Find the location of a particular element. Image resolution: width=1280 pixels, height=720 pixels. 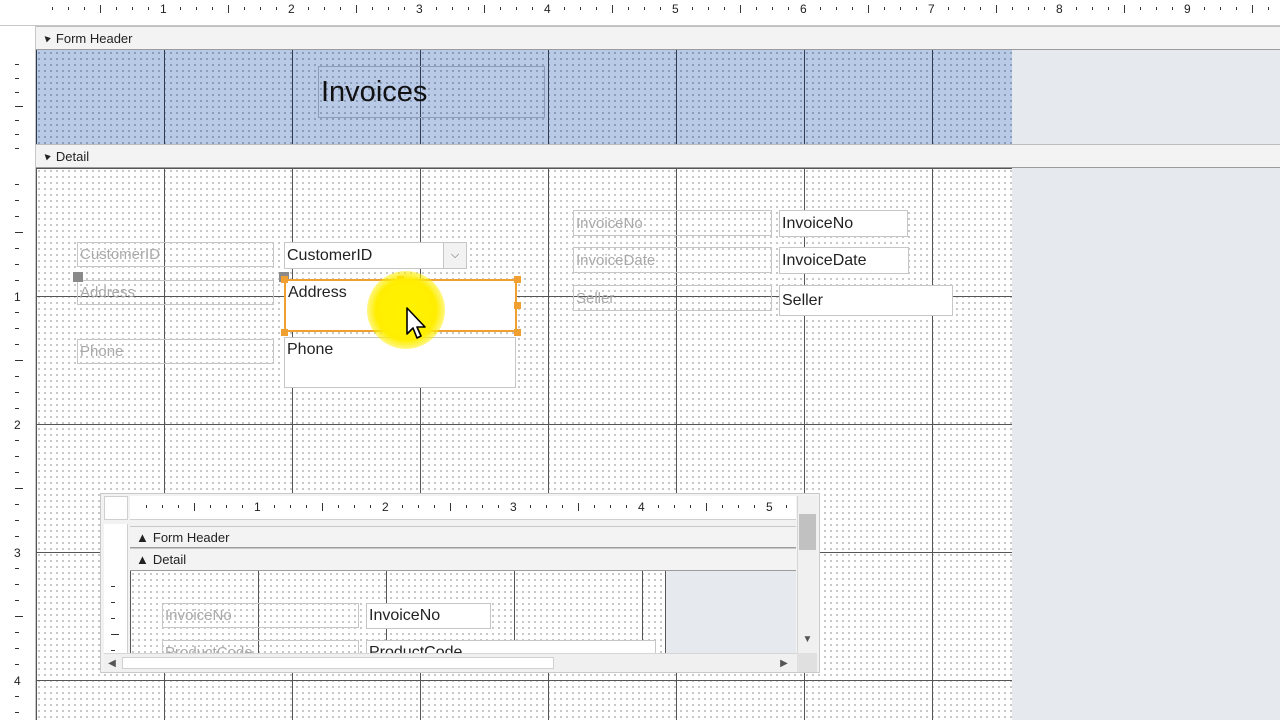

subform-detail-empty-area is located at coordinates (730, 612).